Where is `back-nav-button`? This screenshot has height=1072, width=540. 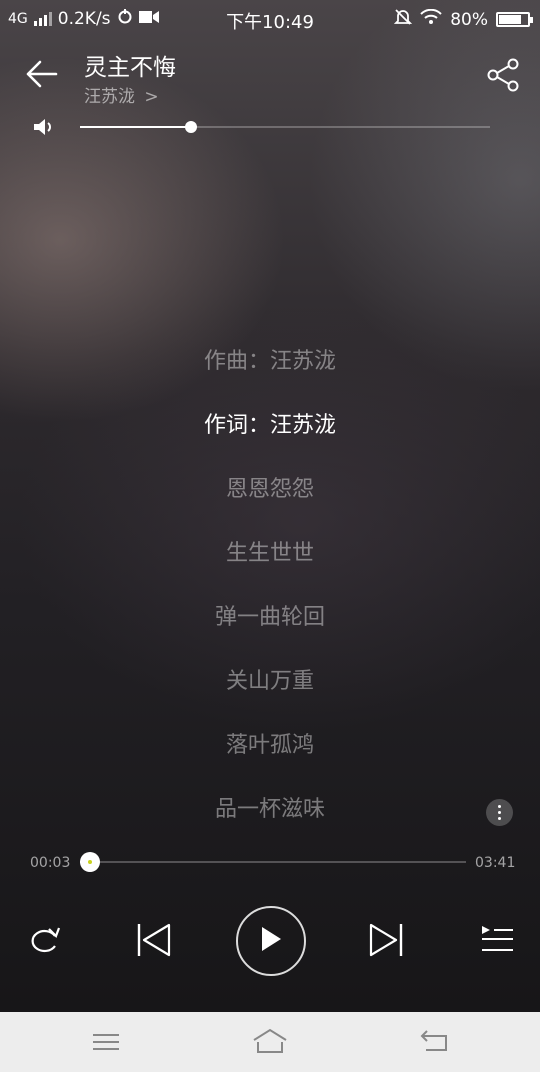
back-nav-button is located at coordinates (434, 1042).